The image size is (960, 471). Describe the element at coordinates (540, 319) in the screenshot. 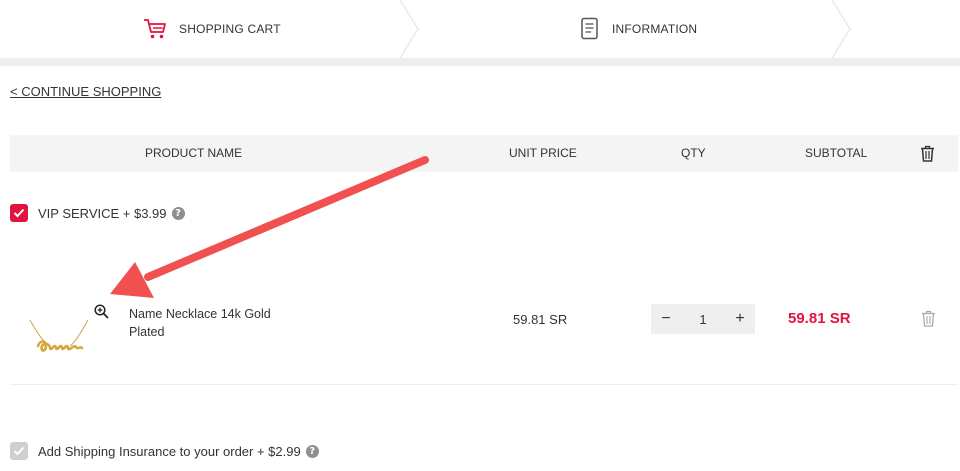

I see `unit-price: 59.81 SR` at that location.